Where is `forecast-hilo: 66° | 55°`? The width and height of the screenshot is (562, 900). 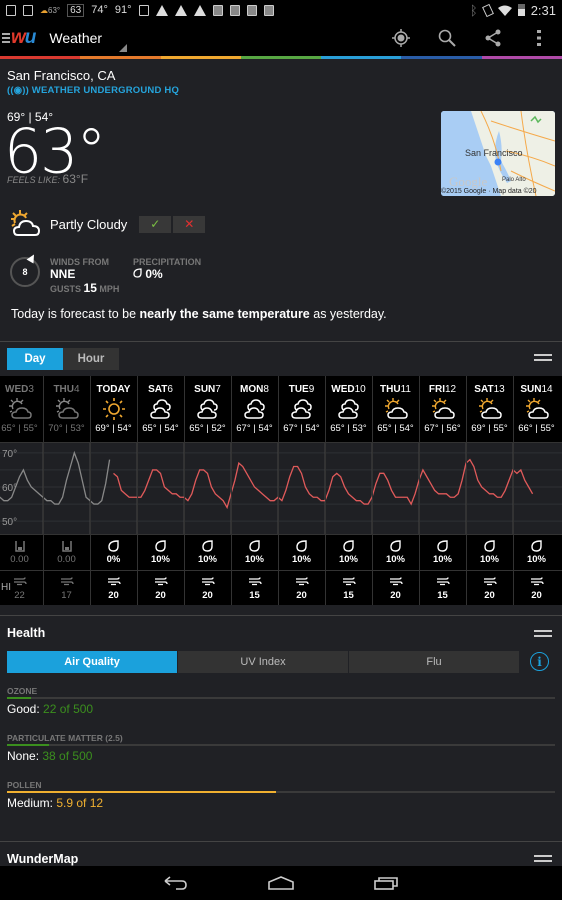 forecast-hilo: 66° | 55° is located at coordinates (536, 428).